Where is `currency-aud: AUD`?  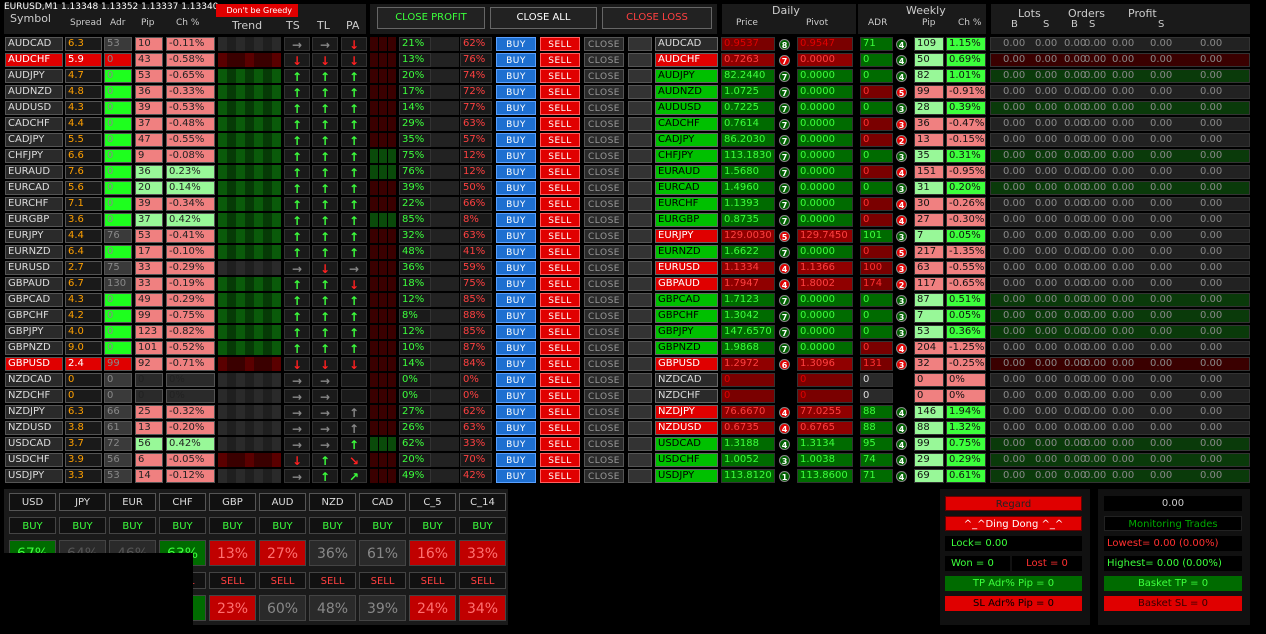
currency-aud: AUD is located at coordinates (282, 502).